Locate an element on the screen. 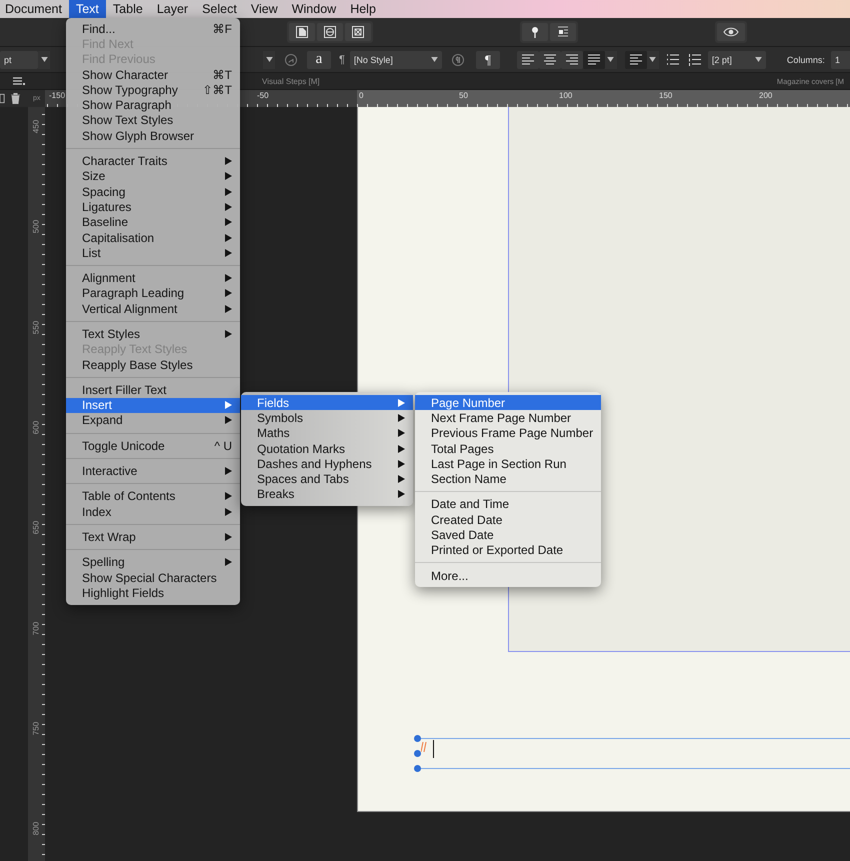 The height and width of the screenshot is (861, 850). menu-item: Ligatures is located at coordinates (153, 207).